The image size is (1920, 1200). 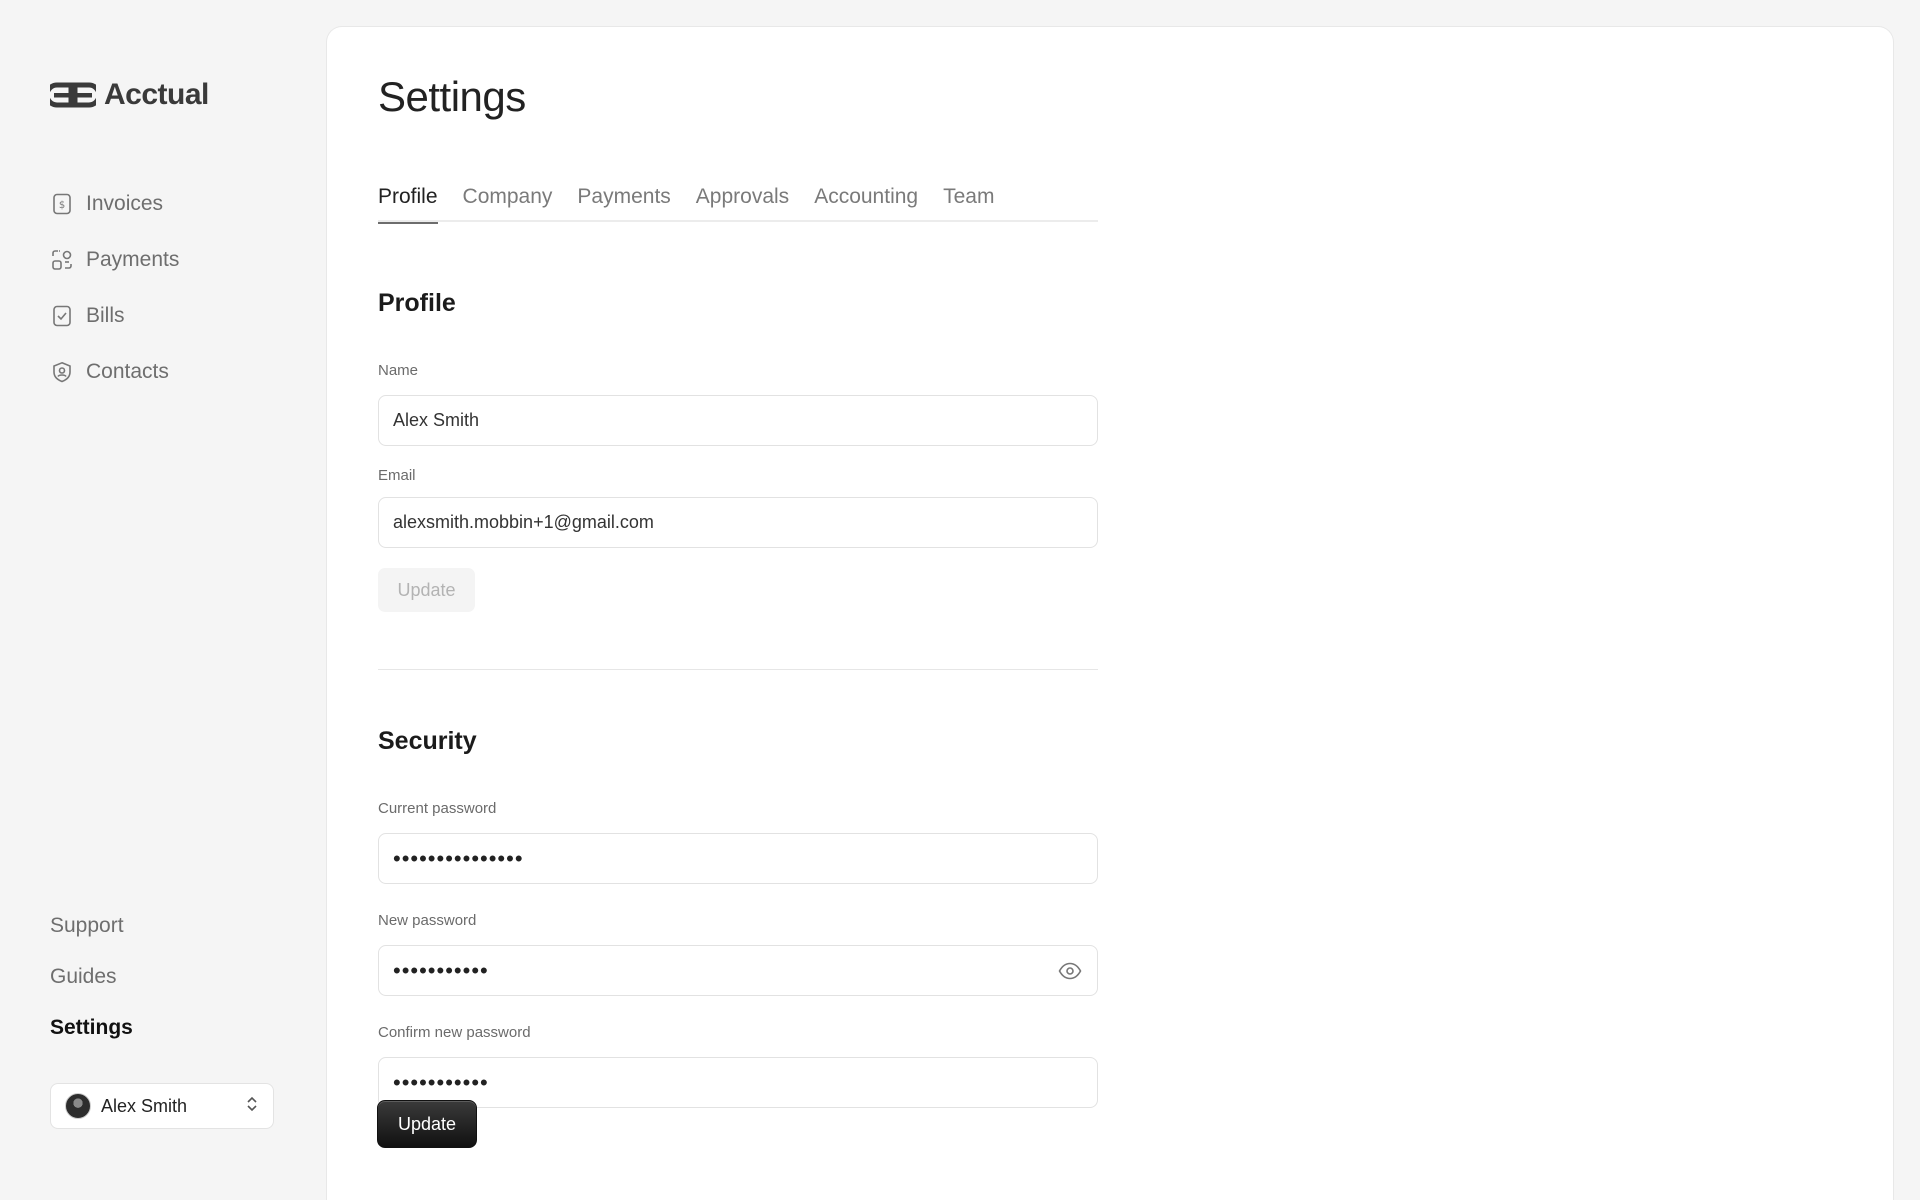 I want to click on email-label: Email, so click(x=397, y=475).